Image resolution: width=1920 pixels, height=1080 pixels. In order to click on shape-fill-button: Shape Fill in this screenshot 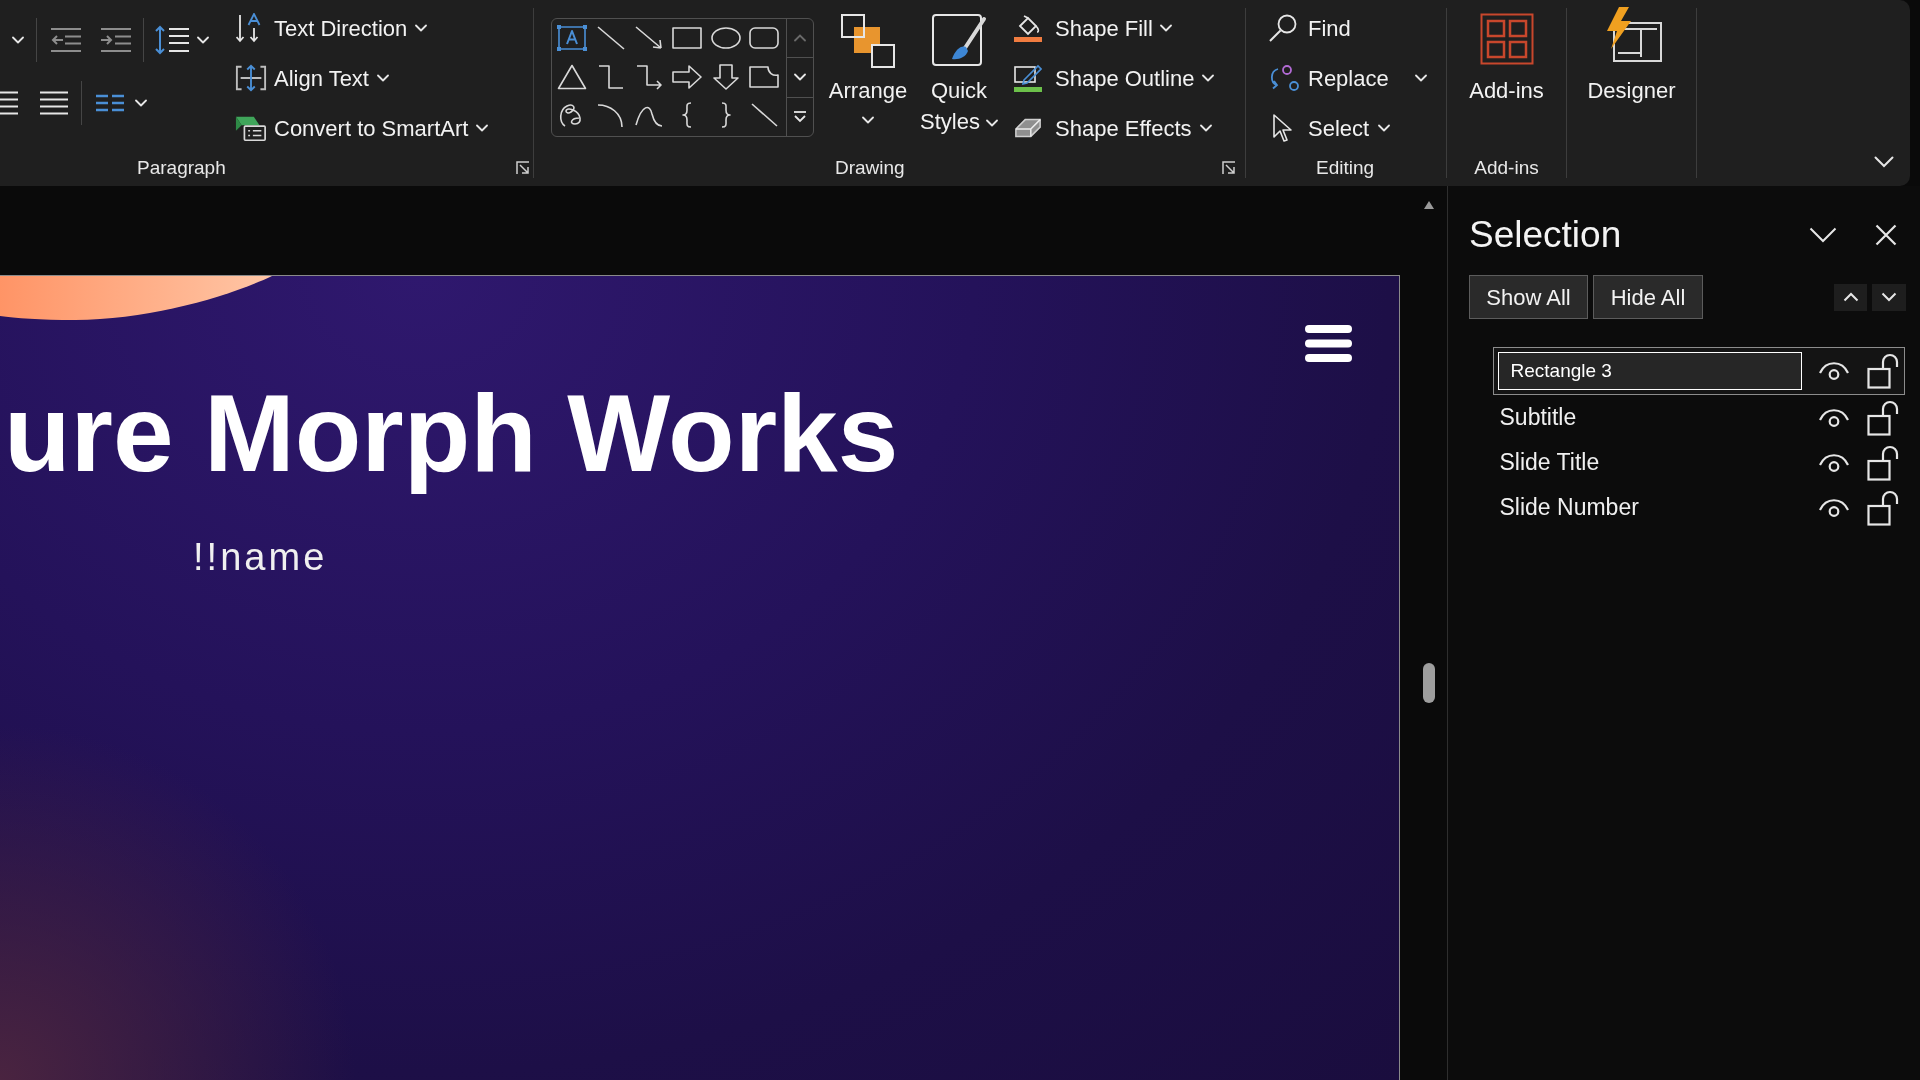, I will do `click(1114, 28)`.